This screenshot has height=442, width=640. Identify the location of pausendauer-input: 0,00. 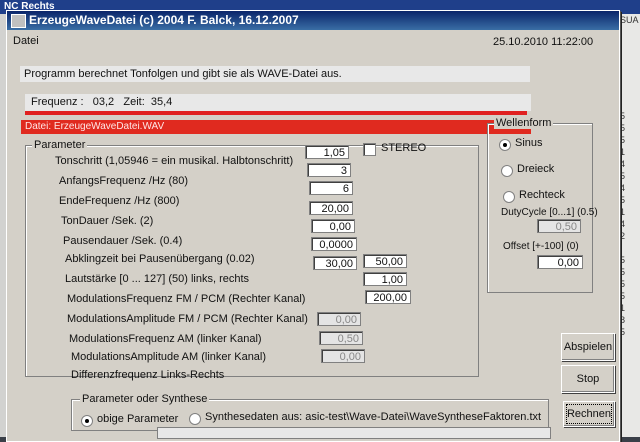
(333, 226).